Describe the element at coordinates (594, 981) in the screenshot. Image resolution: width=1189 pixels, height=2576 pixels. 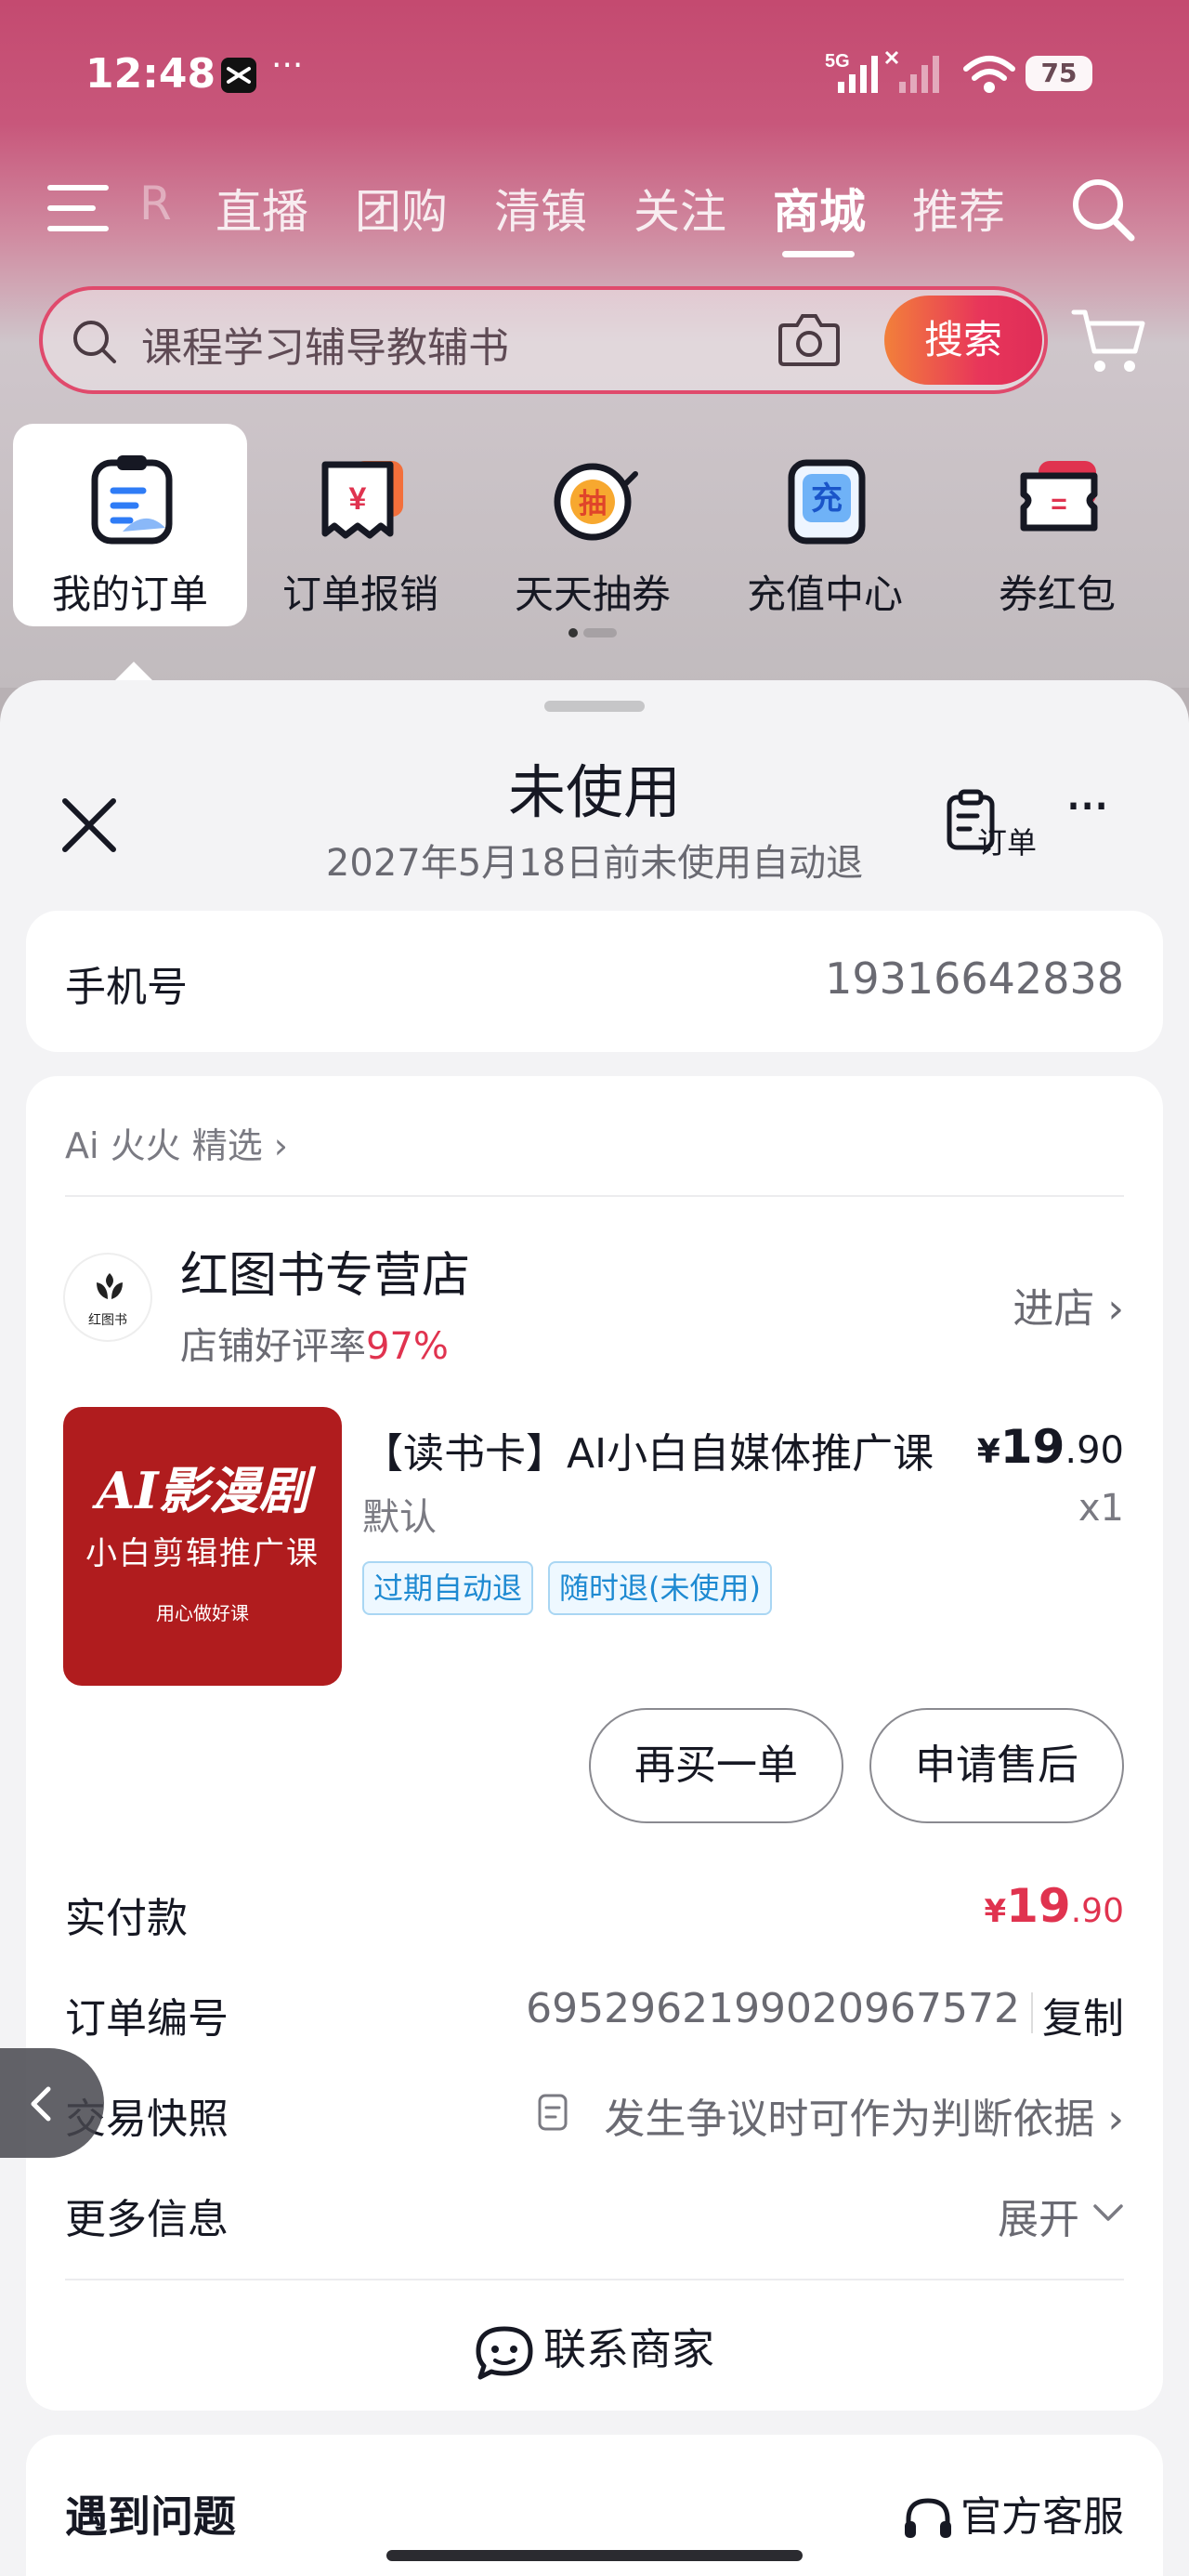
I see `phone-card: 手机号 19316642838` at that location.